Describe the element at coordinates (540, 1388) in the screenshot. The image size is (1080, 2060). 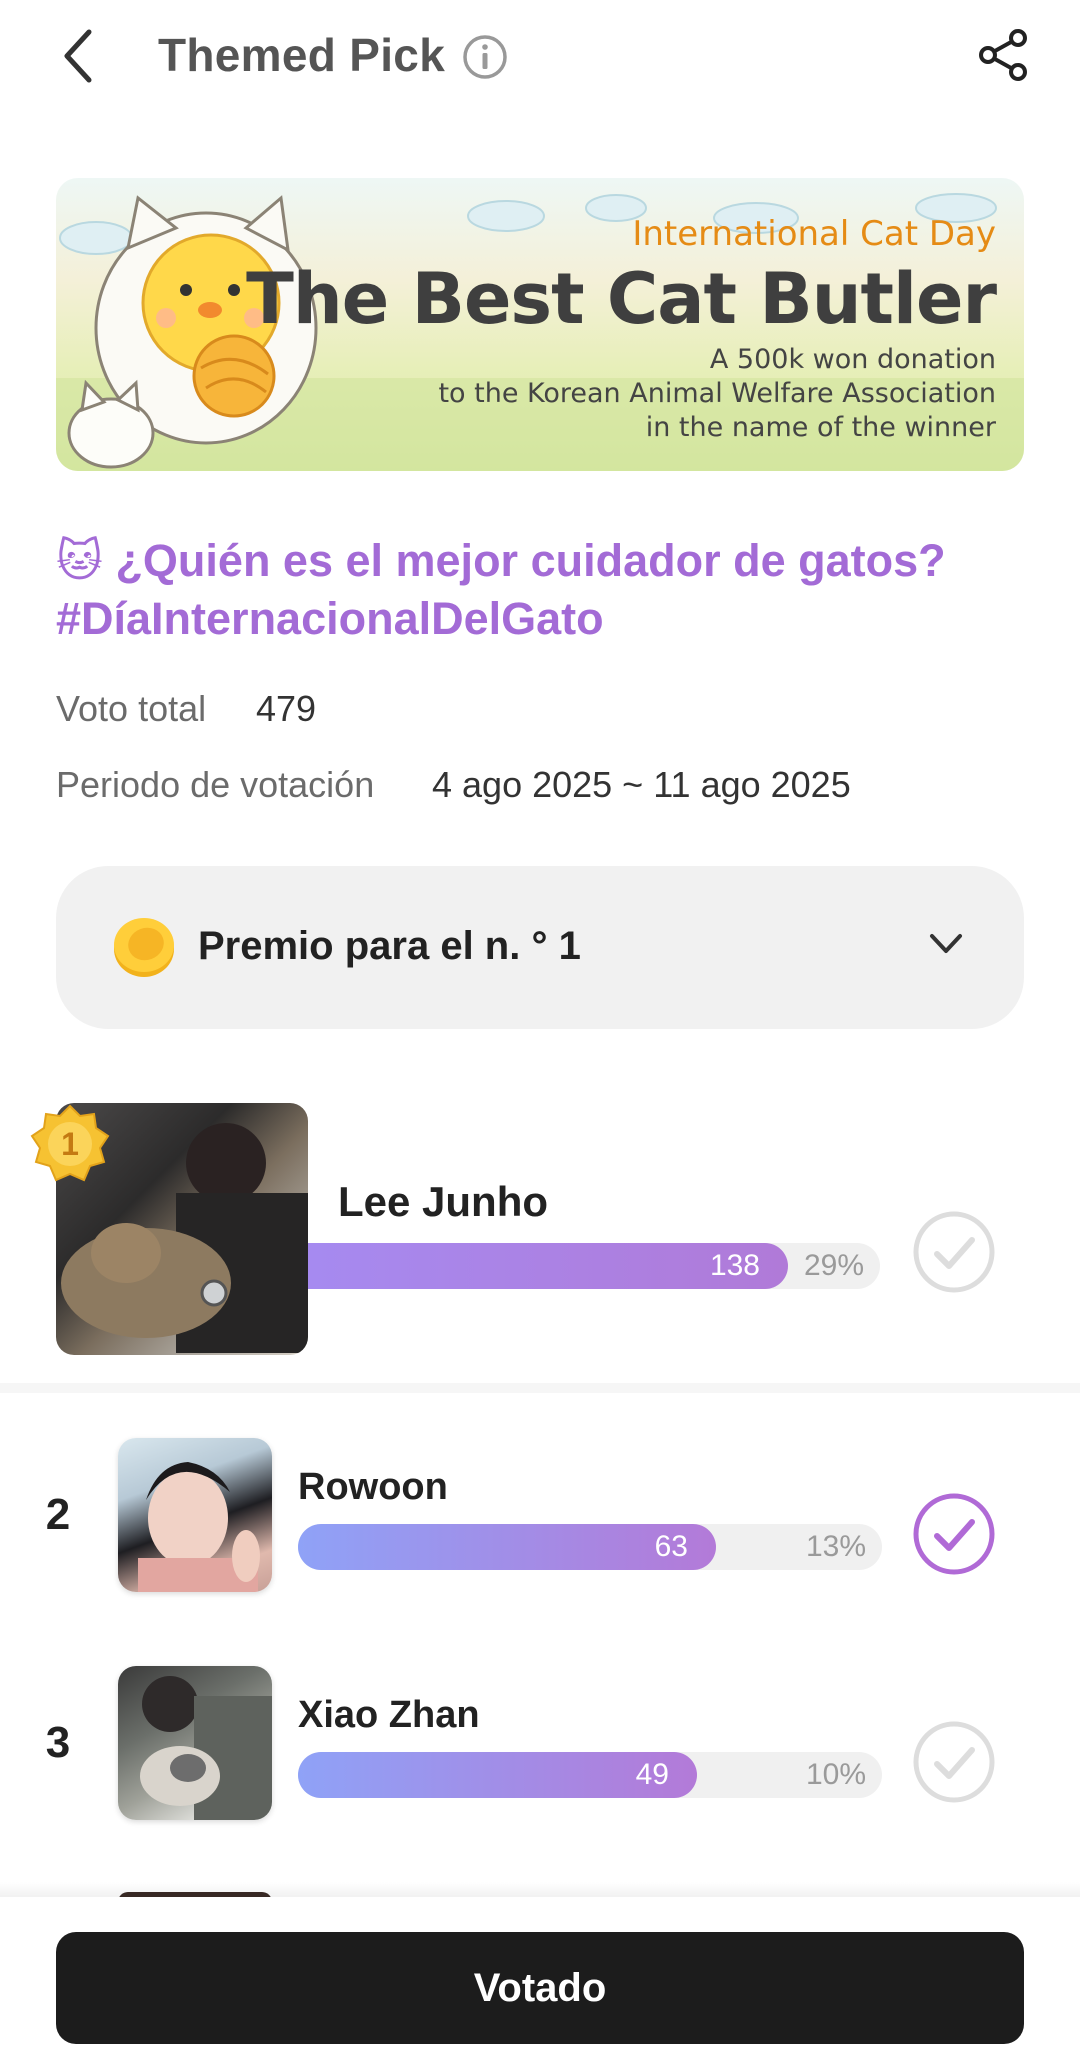
I see `section-divider` at that location.